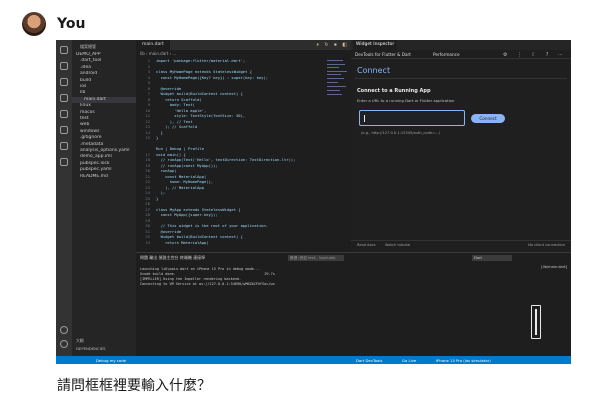 The height and width of the screenshot is (416, 601). Describe the element at coordinates (71, 24) in the screenshot. I see `user-name: You` at that location.